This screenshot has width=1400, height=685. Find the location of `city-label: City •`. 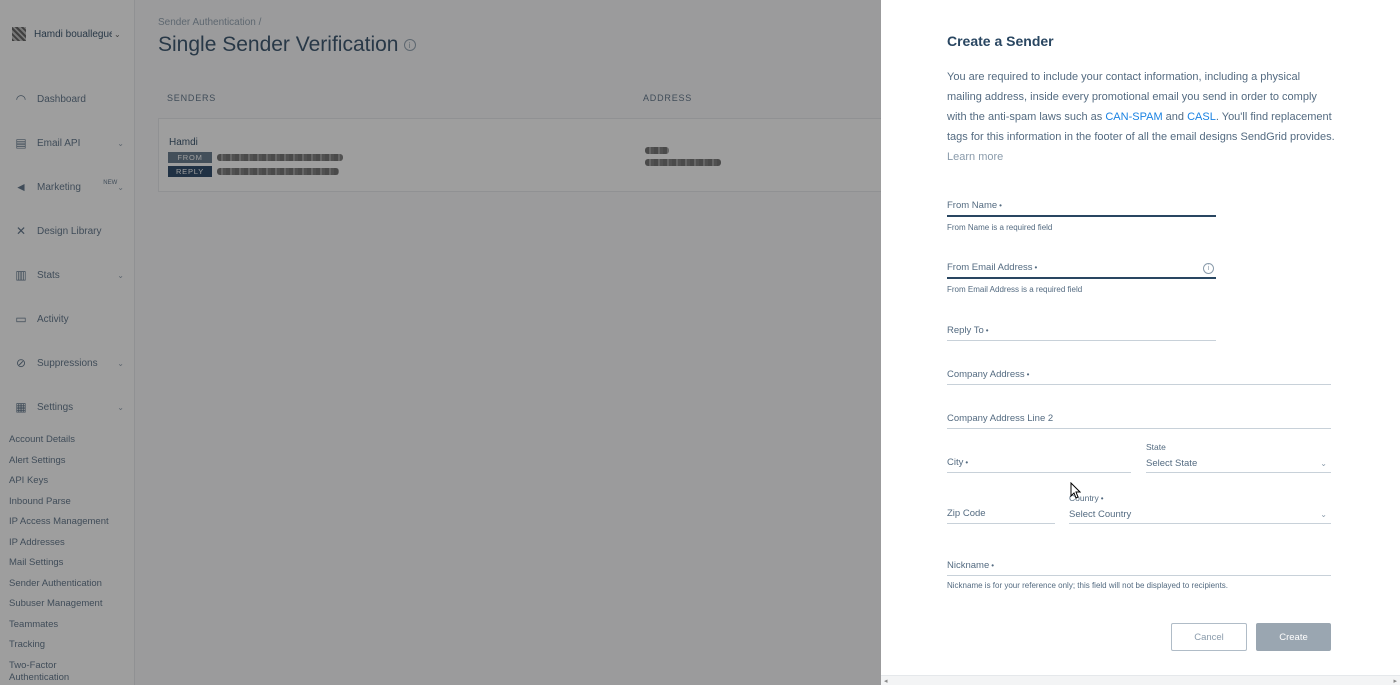

city-label: City • is located at coordinates (957, 462).